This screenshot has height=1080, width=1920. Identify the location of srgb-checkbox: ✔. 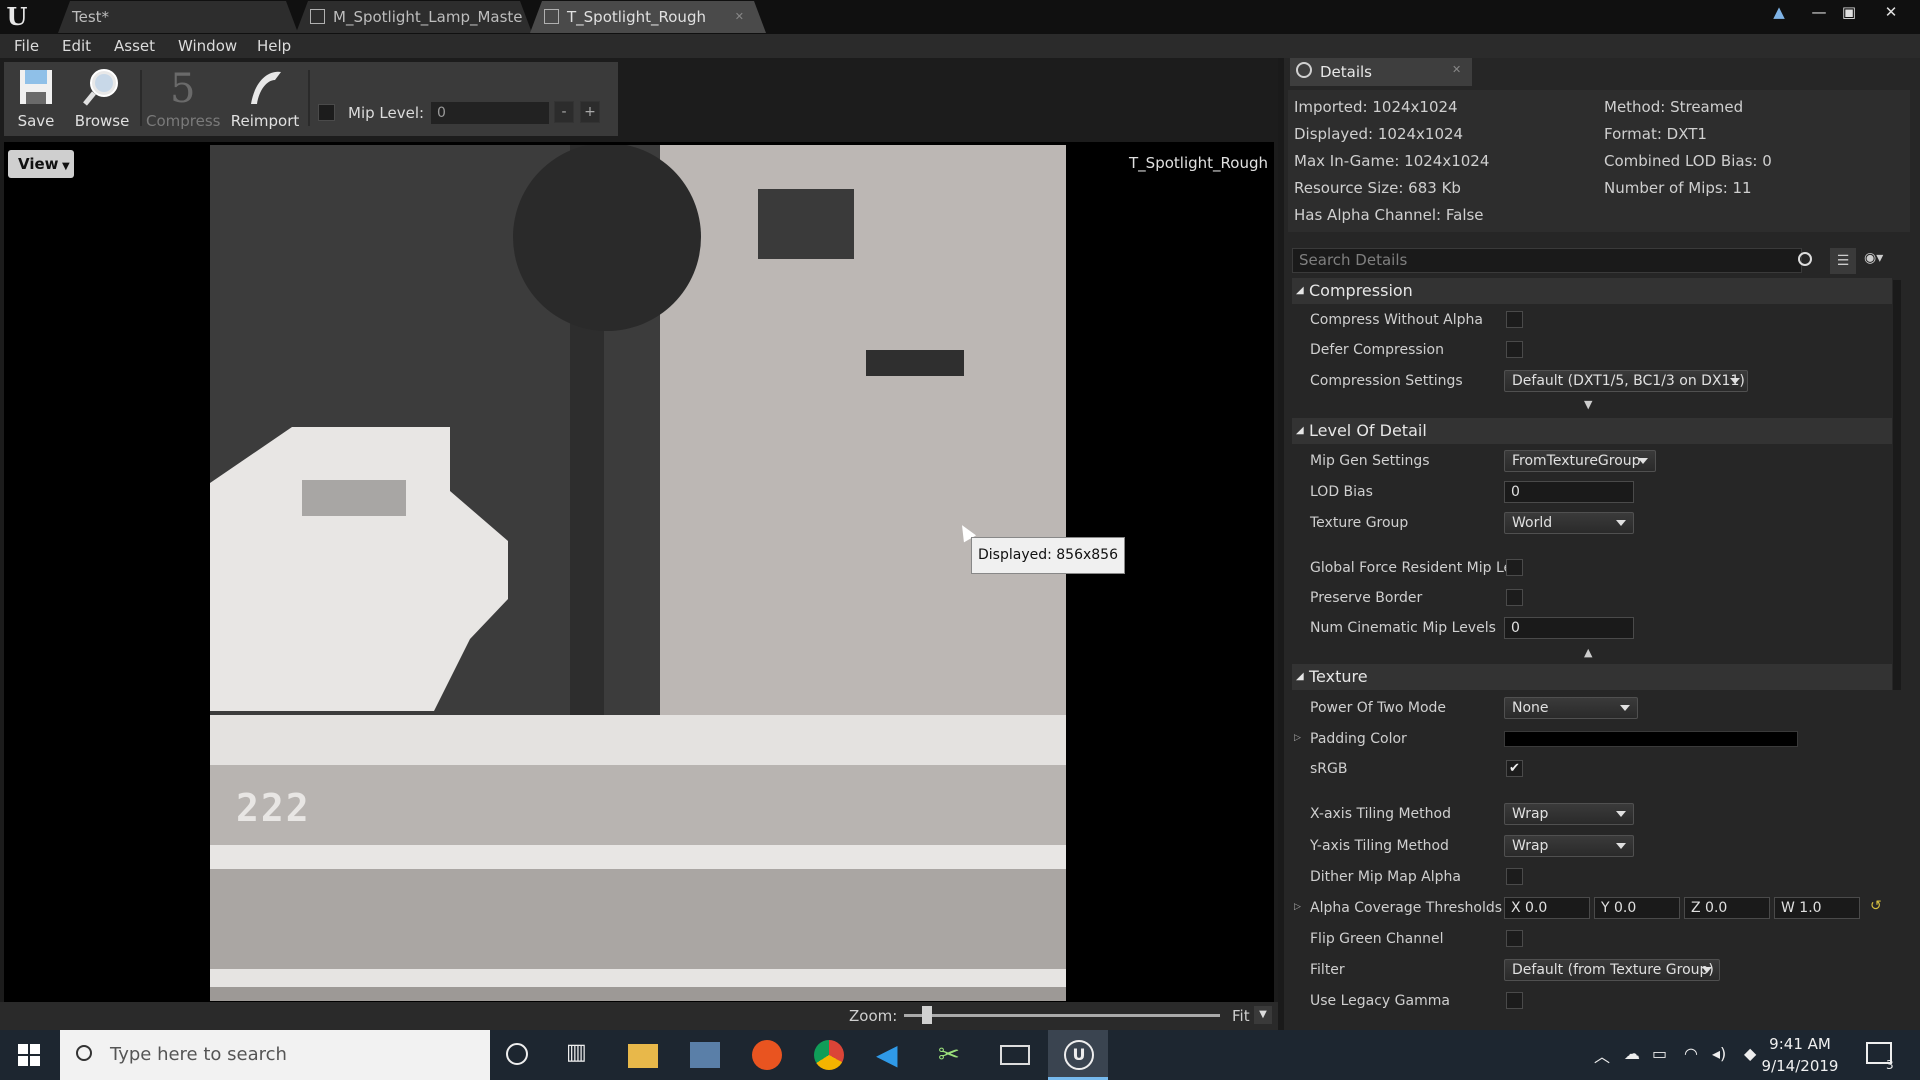
(1514, 768).